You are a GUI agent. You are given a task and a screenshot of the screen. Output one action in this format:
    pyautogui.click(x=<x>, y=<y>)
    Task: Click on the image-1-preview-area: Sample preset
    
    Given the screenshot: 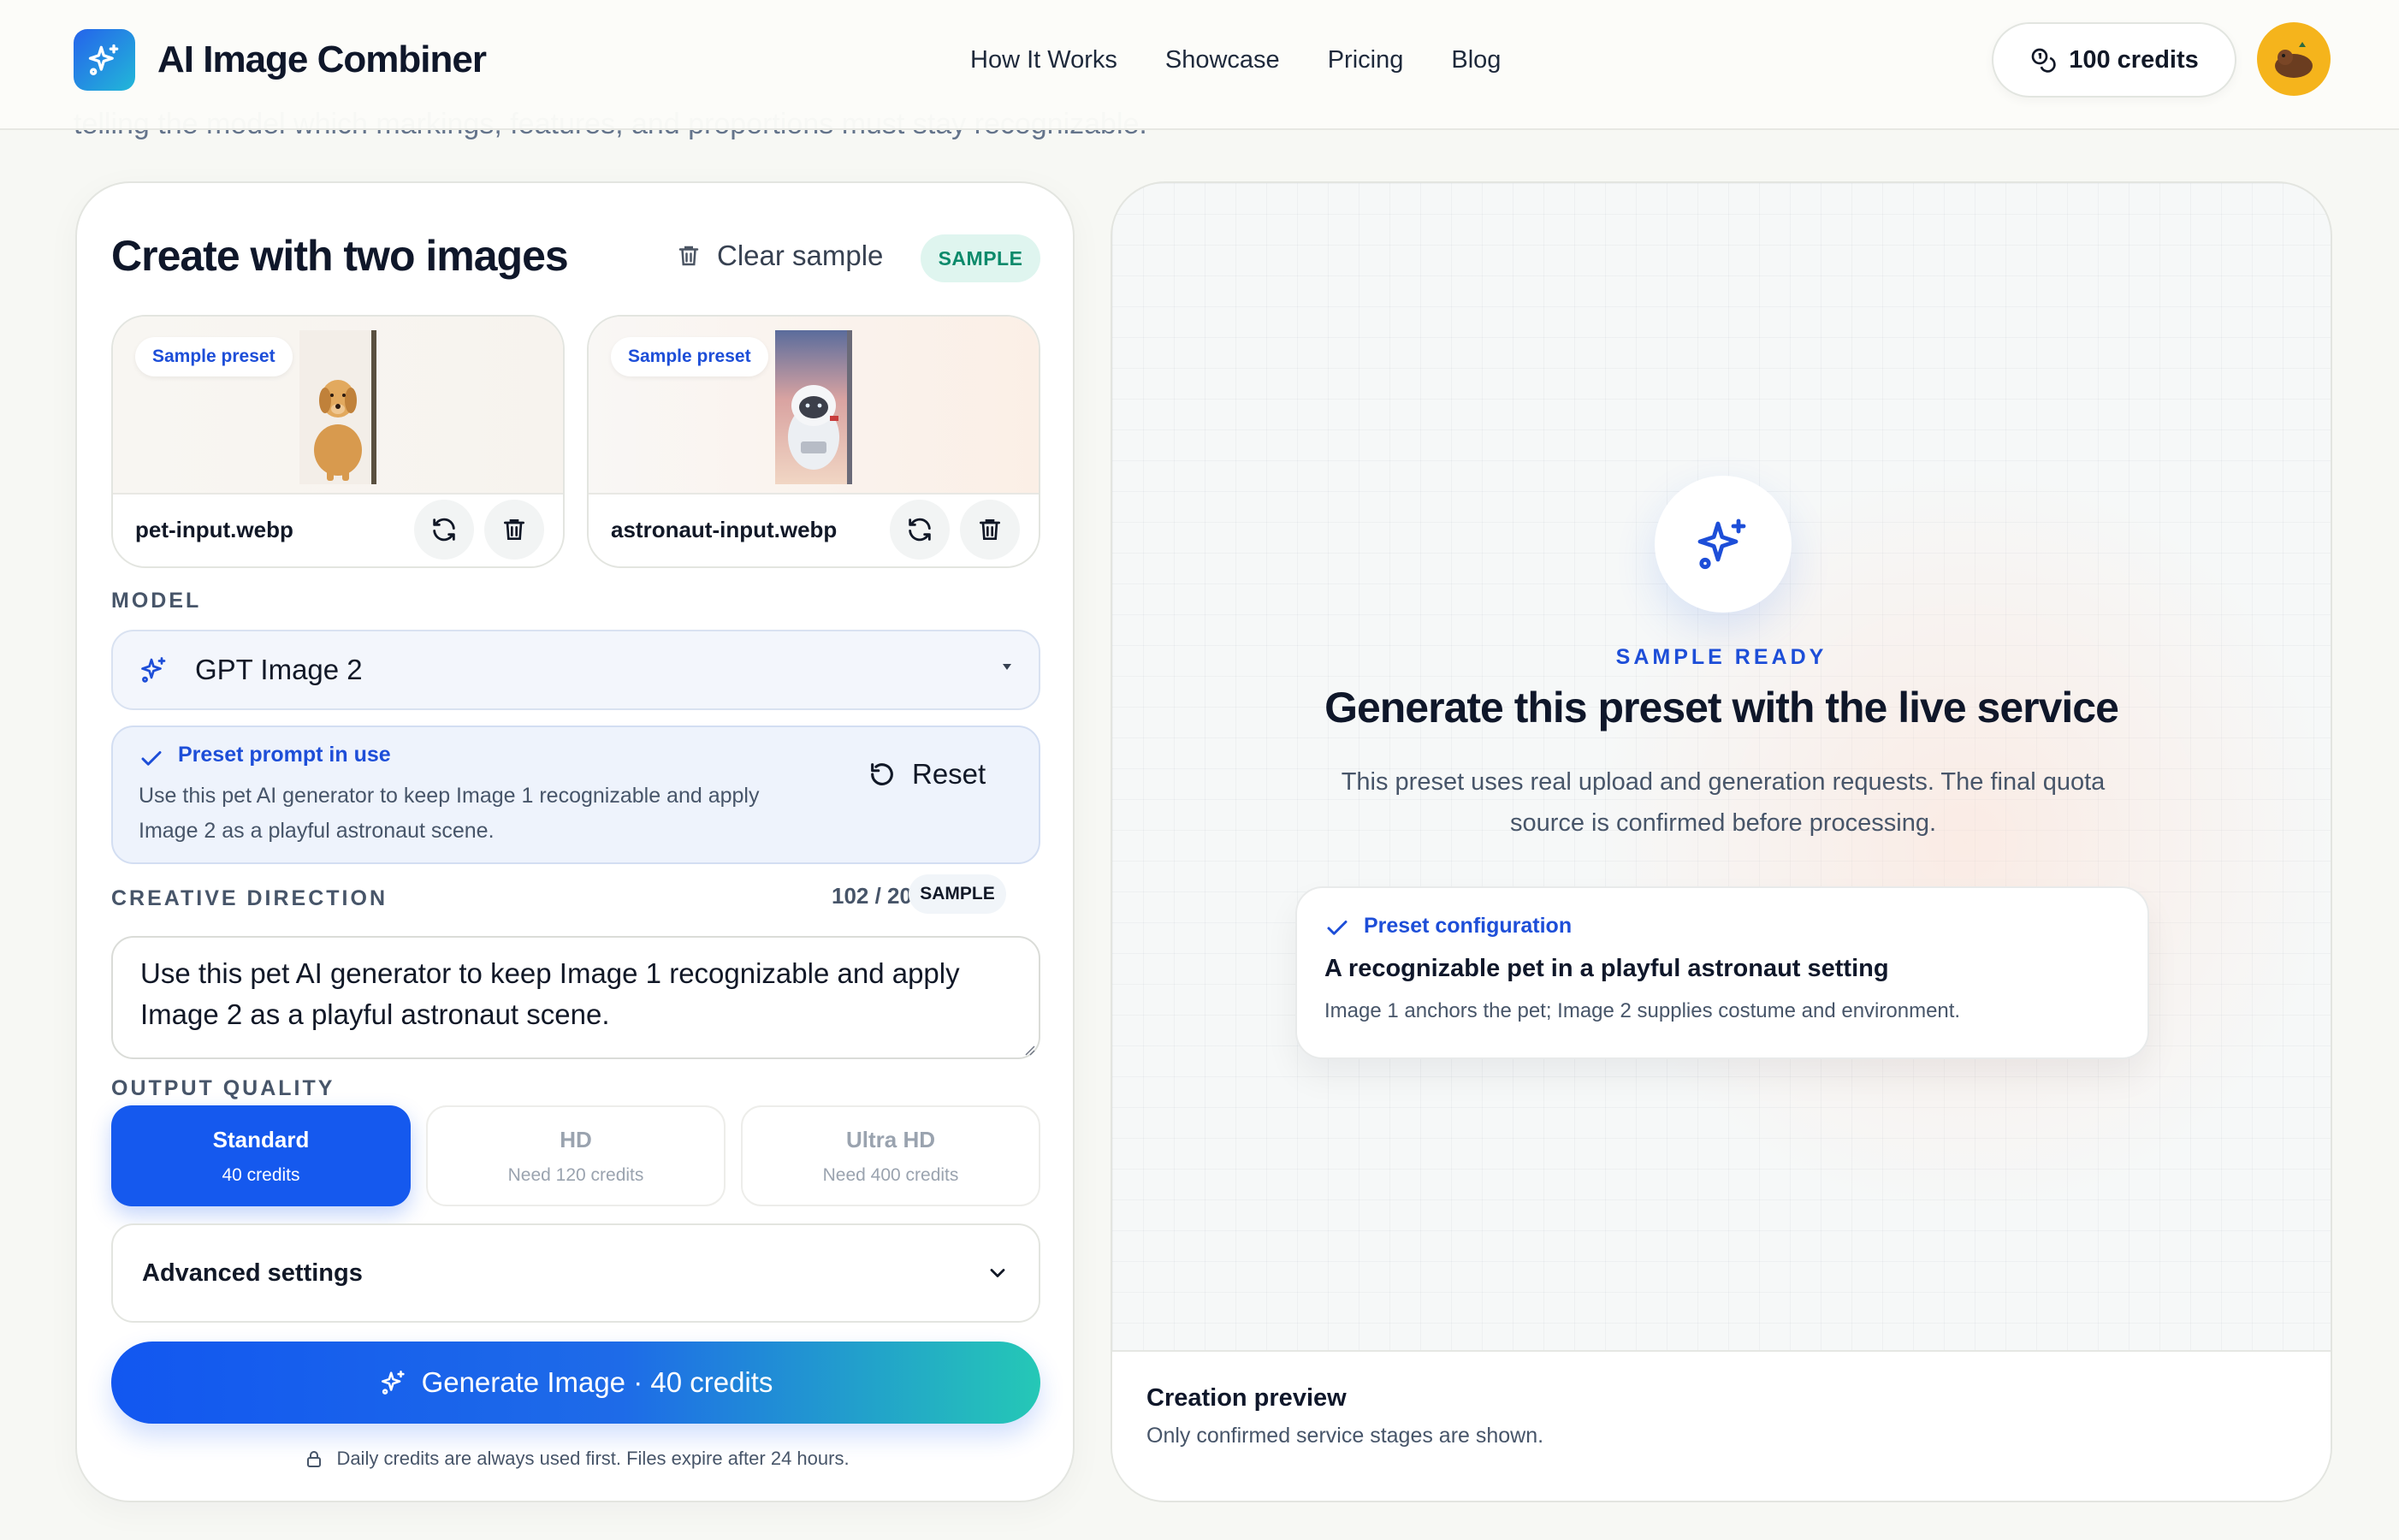 What is the action you would take?
    pyautogui.click(x=338, y=406)
    